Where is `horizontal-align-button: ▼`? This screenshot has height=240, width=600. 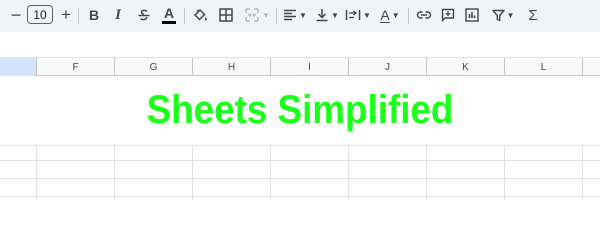 horizontal-align-button: ▼ is located at coordinates (295, 15).